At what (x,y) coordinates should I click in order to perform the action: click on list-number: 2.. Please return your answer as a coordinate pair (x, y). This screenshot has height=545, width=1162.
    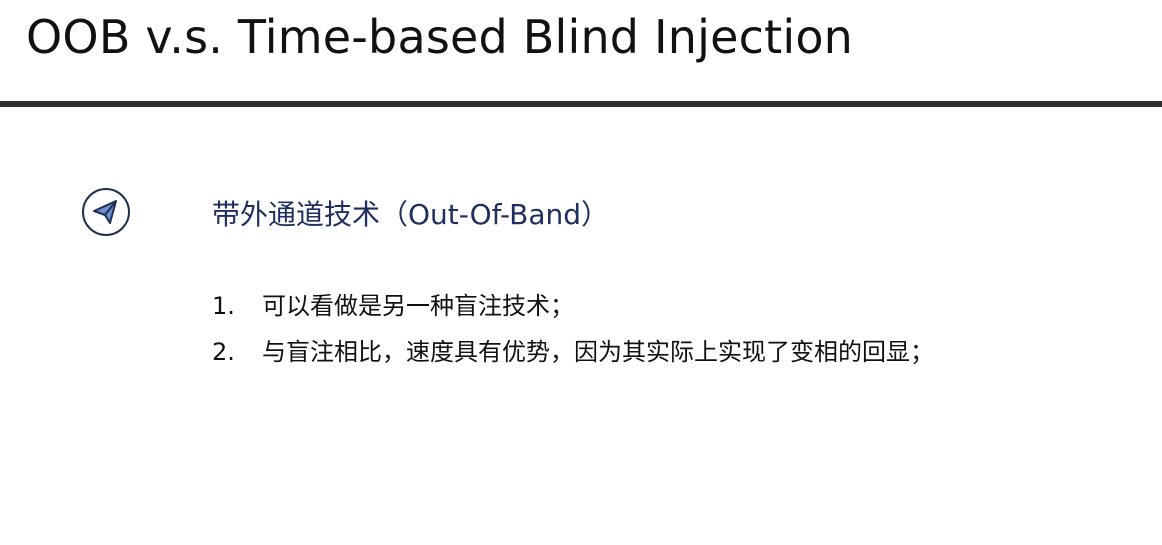
    Looking at the image, I should click on (223, 352).